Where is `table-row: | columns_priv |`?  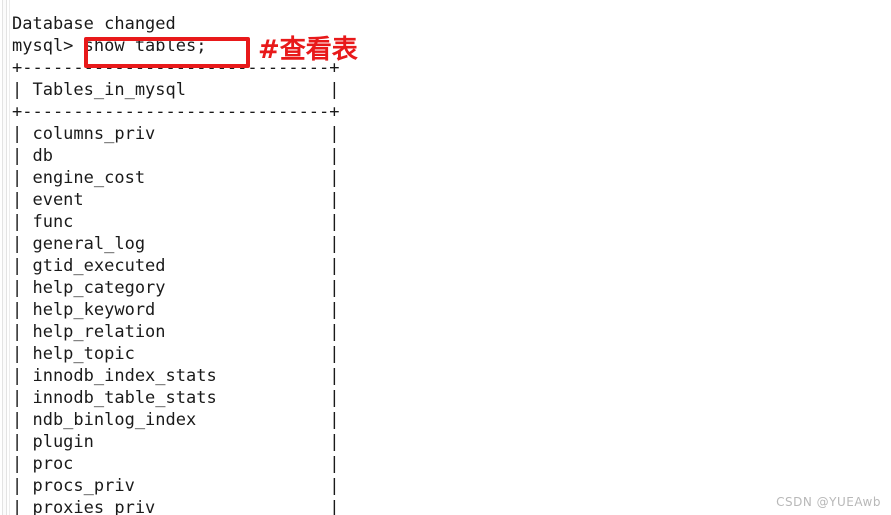
table-row: | columns_priv | is located at coordinates (176, 134).